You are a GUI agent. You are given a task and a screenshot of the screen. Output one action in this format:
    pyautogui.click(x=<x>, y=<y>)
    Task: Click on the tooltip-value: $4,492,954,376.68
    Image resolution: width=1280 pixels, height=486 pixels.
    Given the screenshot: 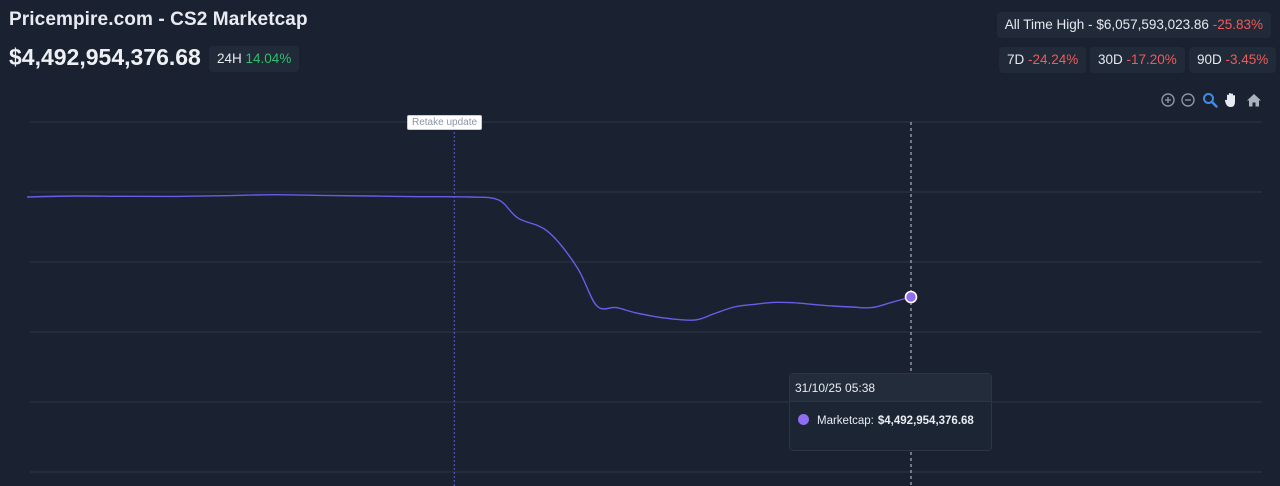 What is the action you would take?
    pyautogui.click(x=925, y=421)
    